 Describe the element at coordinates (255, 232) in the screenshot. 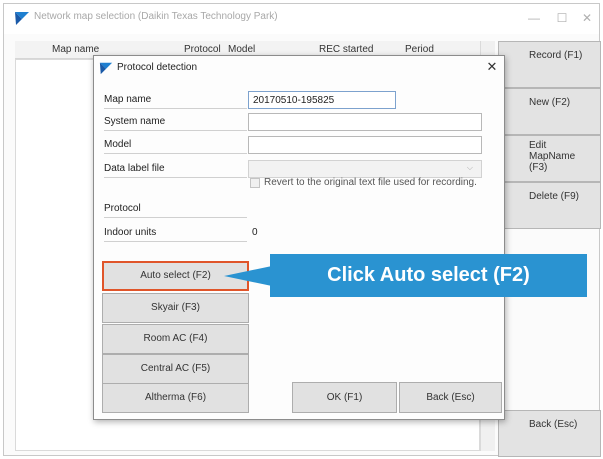

I see `indoor-units-value: 0` at that location.